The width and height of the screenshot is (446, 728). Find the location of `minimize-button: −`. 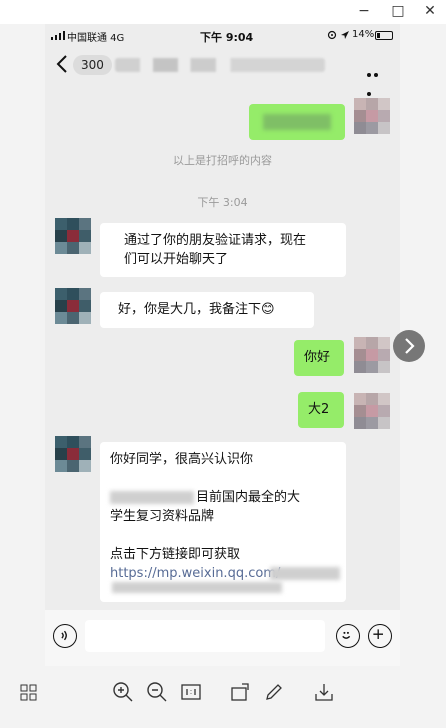

minimize-button: − is located at coordinates (364, 11).